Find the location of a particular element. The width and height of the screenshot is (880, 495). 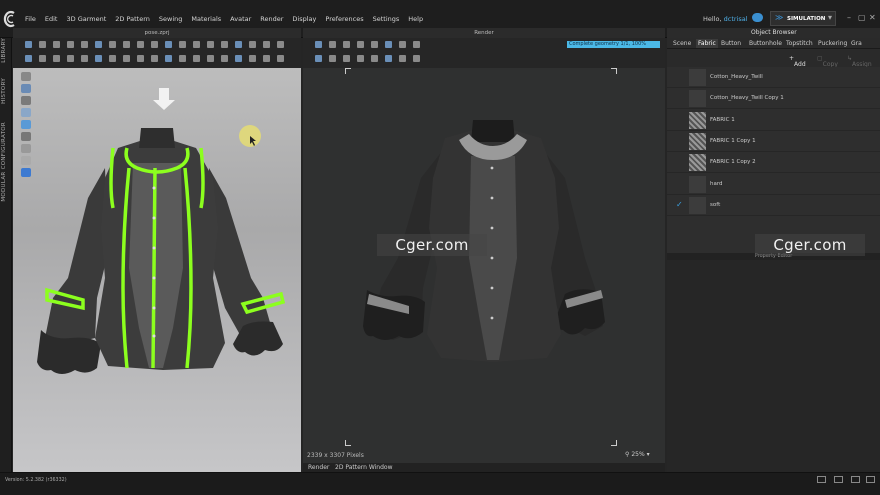

menu-item-2d-pattern: 2D Pattern is located at coordinates (132, 19).